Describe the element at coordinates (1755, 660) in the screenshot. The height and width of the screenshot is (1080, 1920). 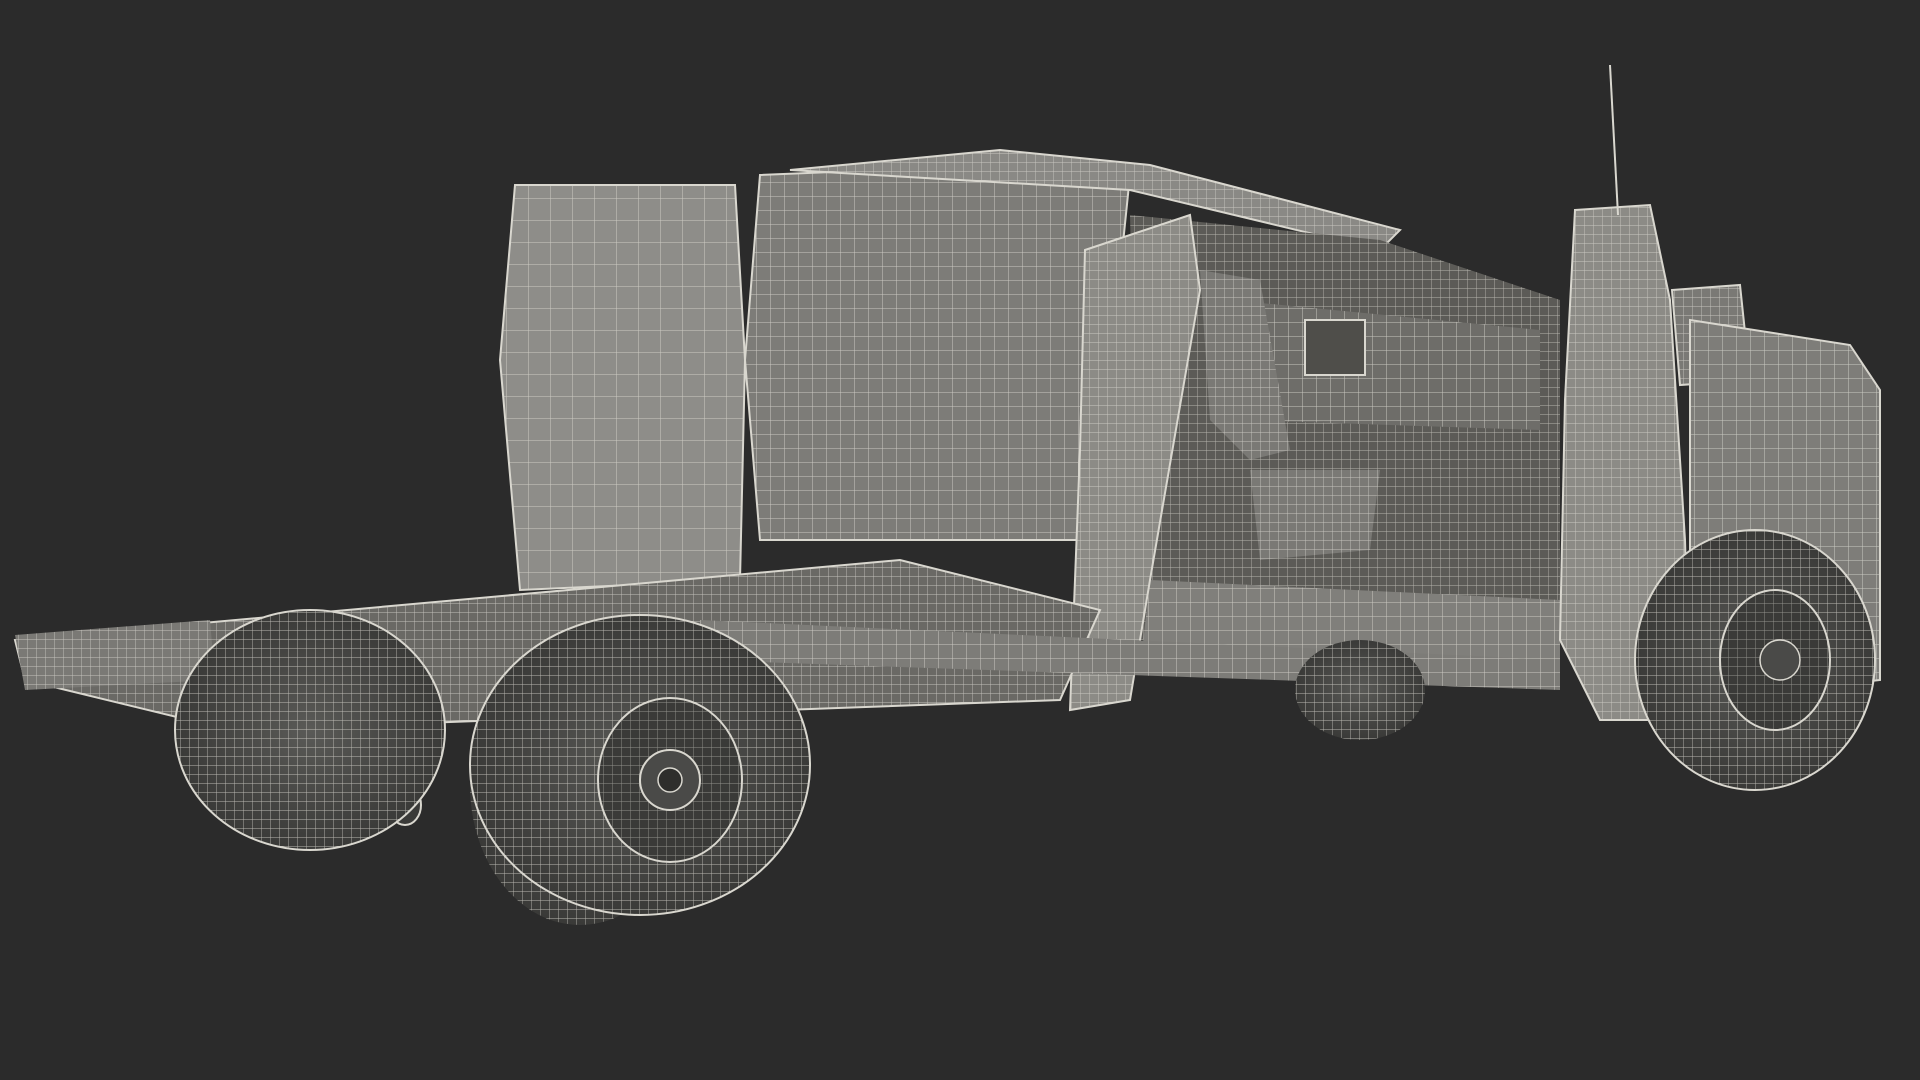
I see `front-wheel-near` at that location.